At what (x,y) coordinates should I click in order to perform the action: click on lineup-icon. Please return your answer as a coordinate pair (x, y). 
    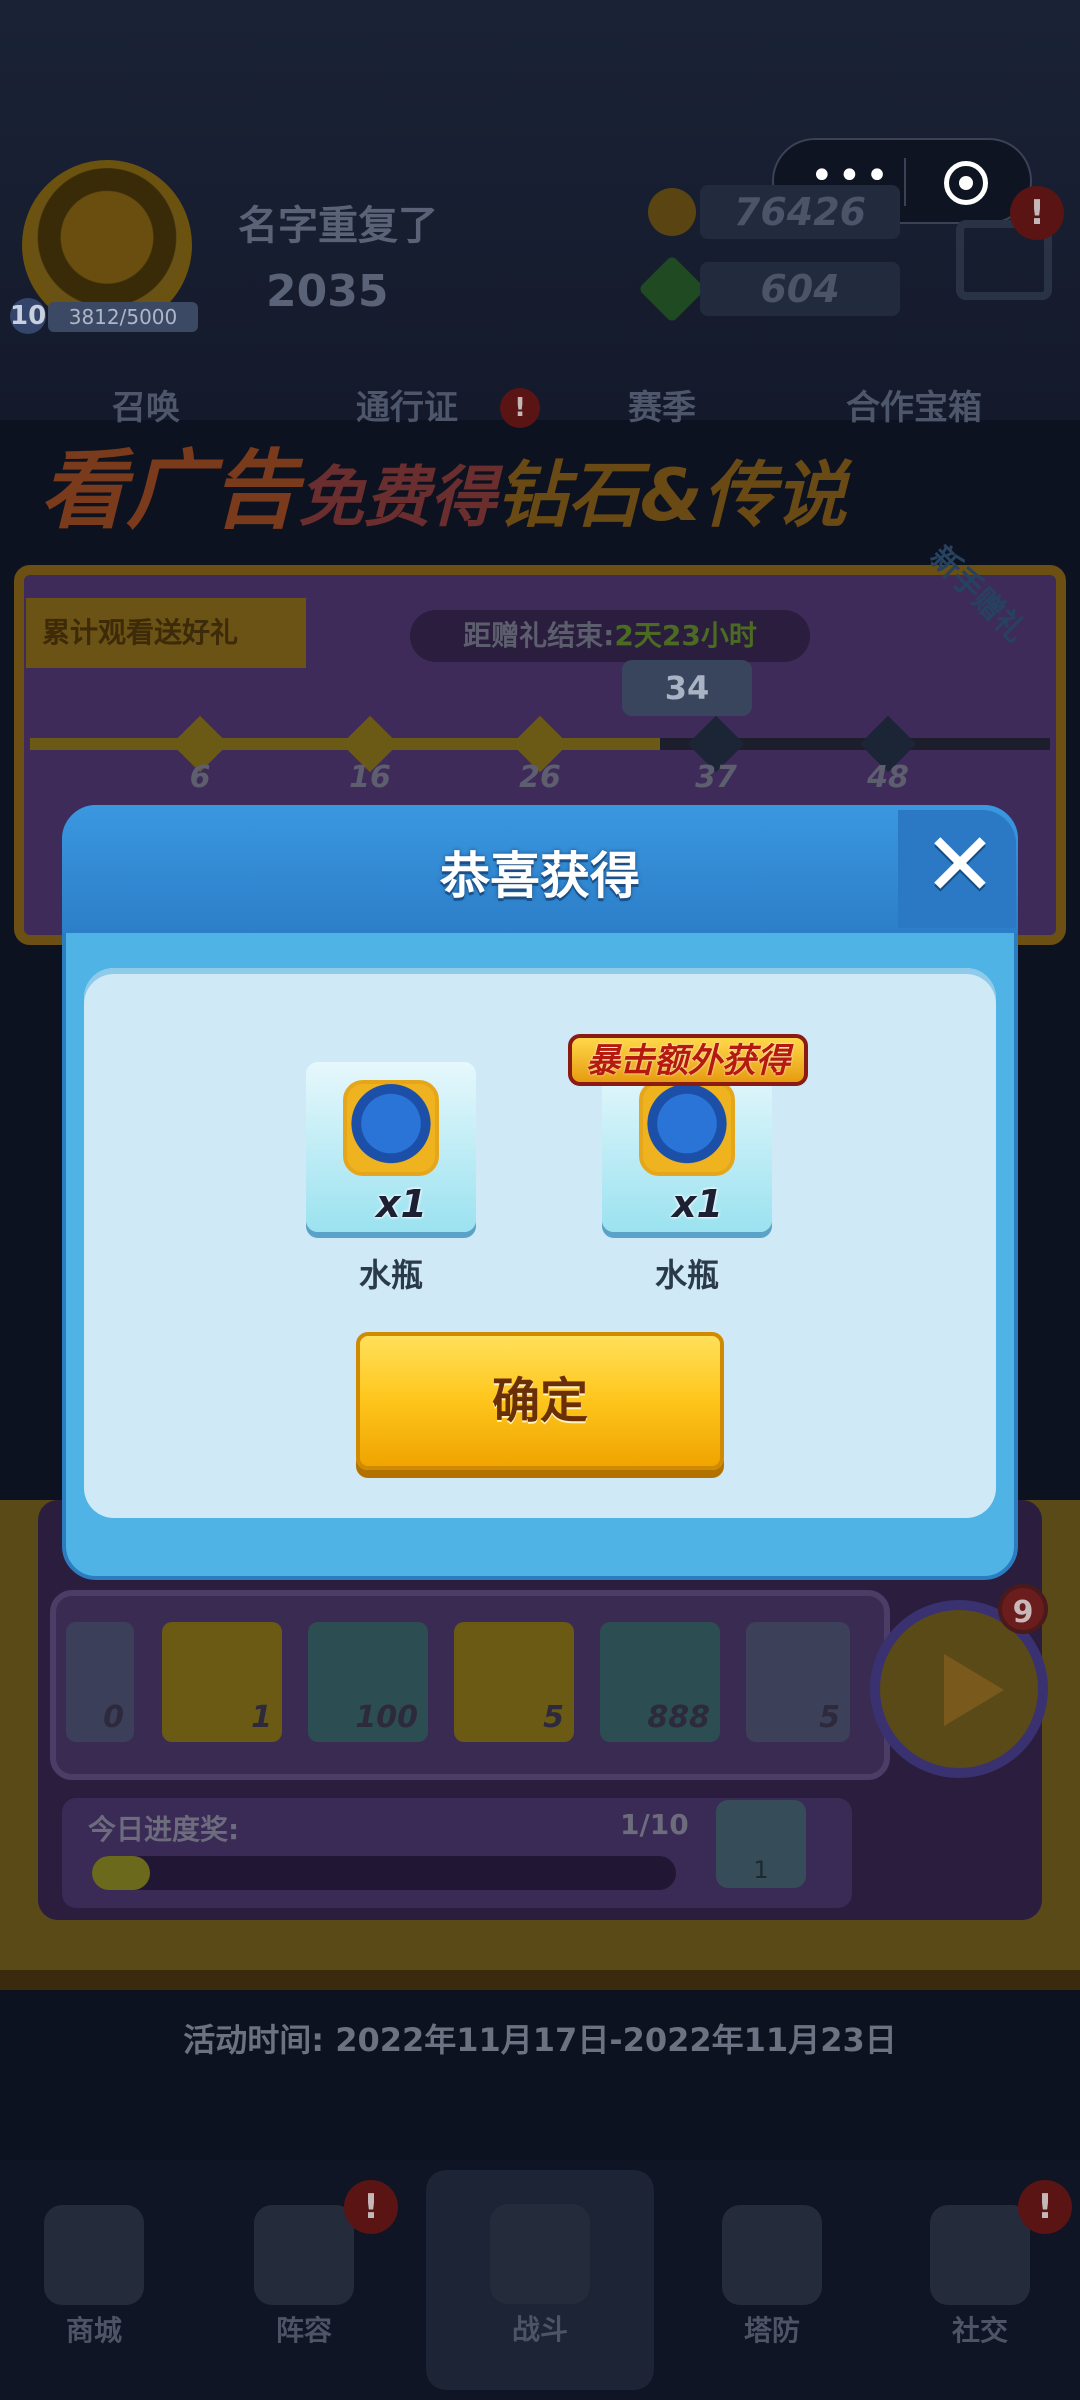
    Looking at the image, I should click on (304, 2255).